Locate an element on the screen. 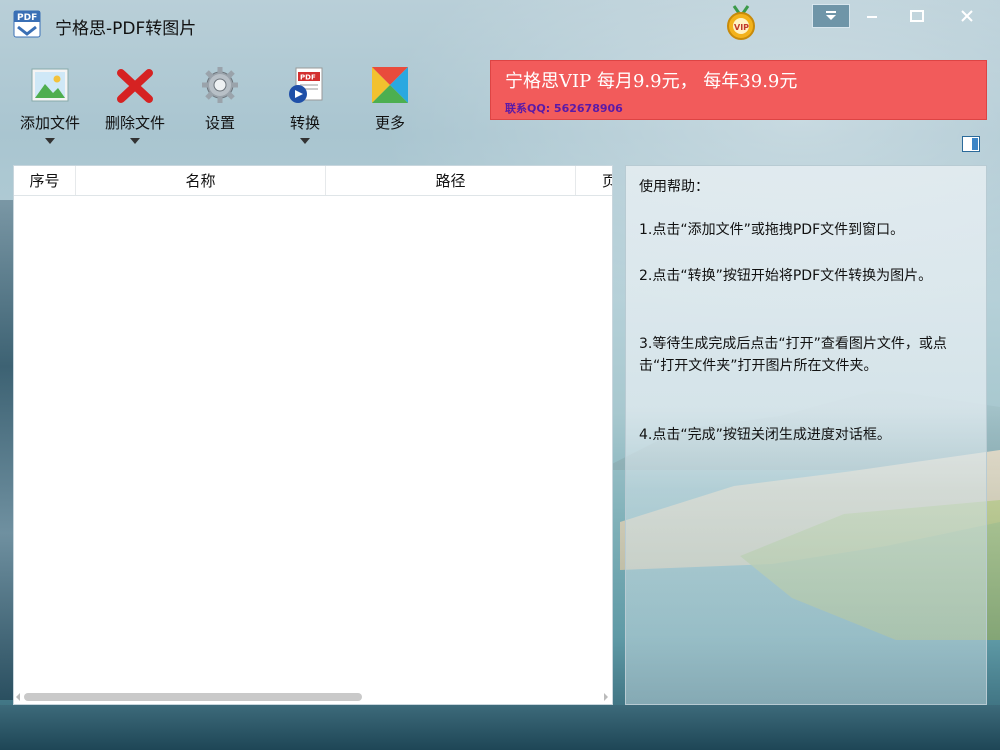  toolbar: 添加文件 删除文件 设置 PDF 转换 更多 is located at coordinates (240, 104).